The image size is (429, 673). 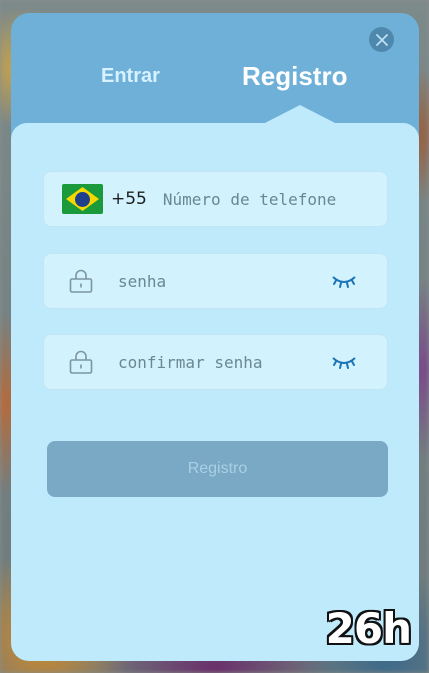 I want to click on password-field, so click(x=215, y=281).